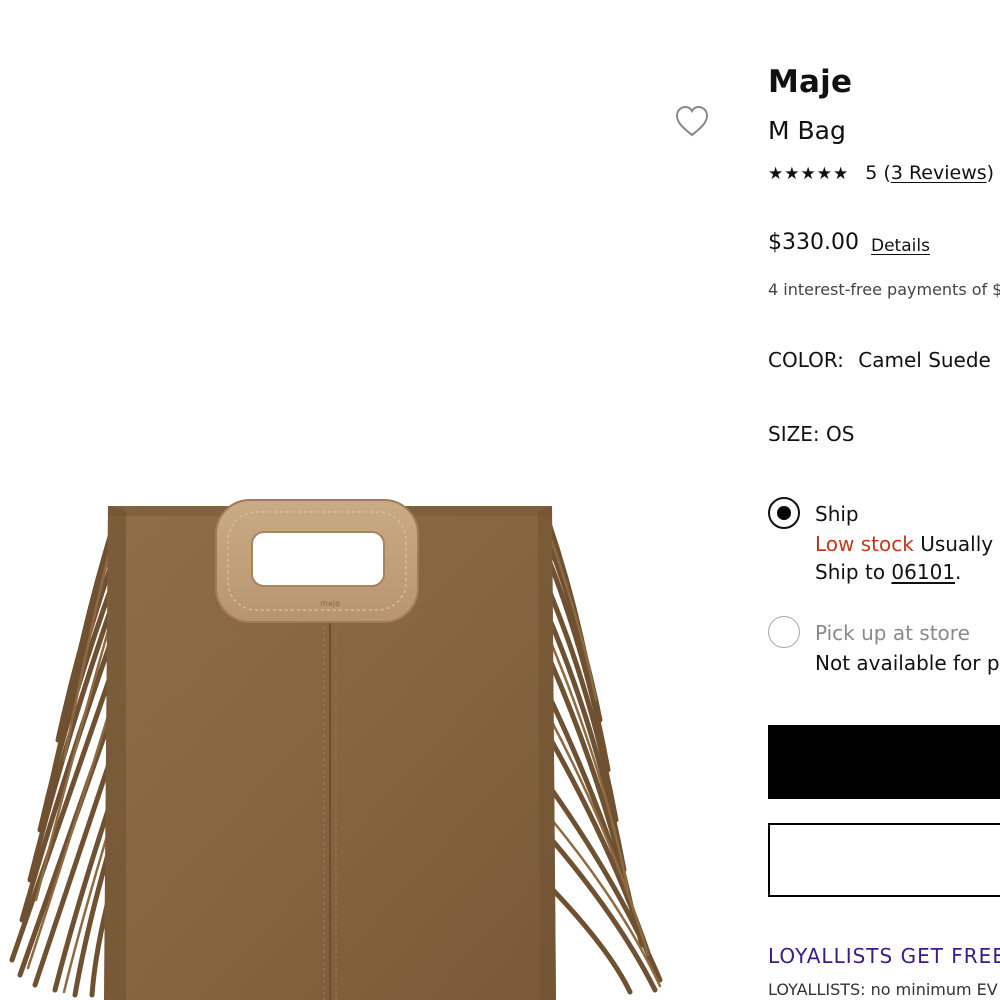  Describe the element at coordinates (939, 173) in the screenshot. I see `reviews-link: 3 Reviews` at that location.